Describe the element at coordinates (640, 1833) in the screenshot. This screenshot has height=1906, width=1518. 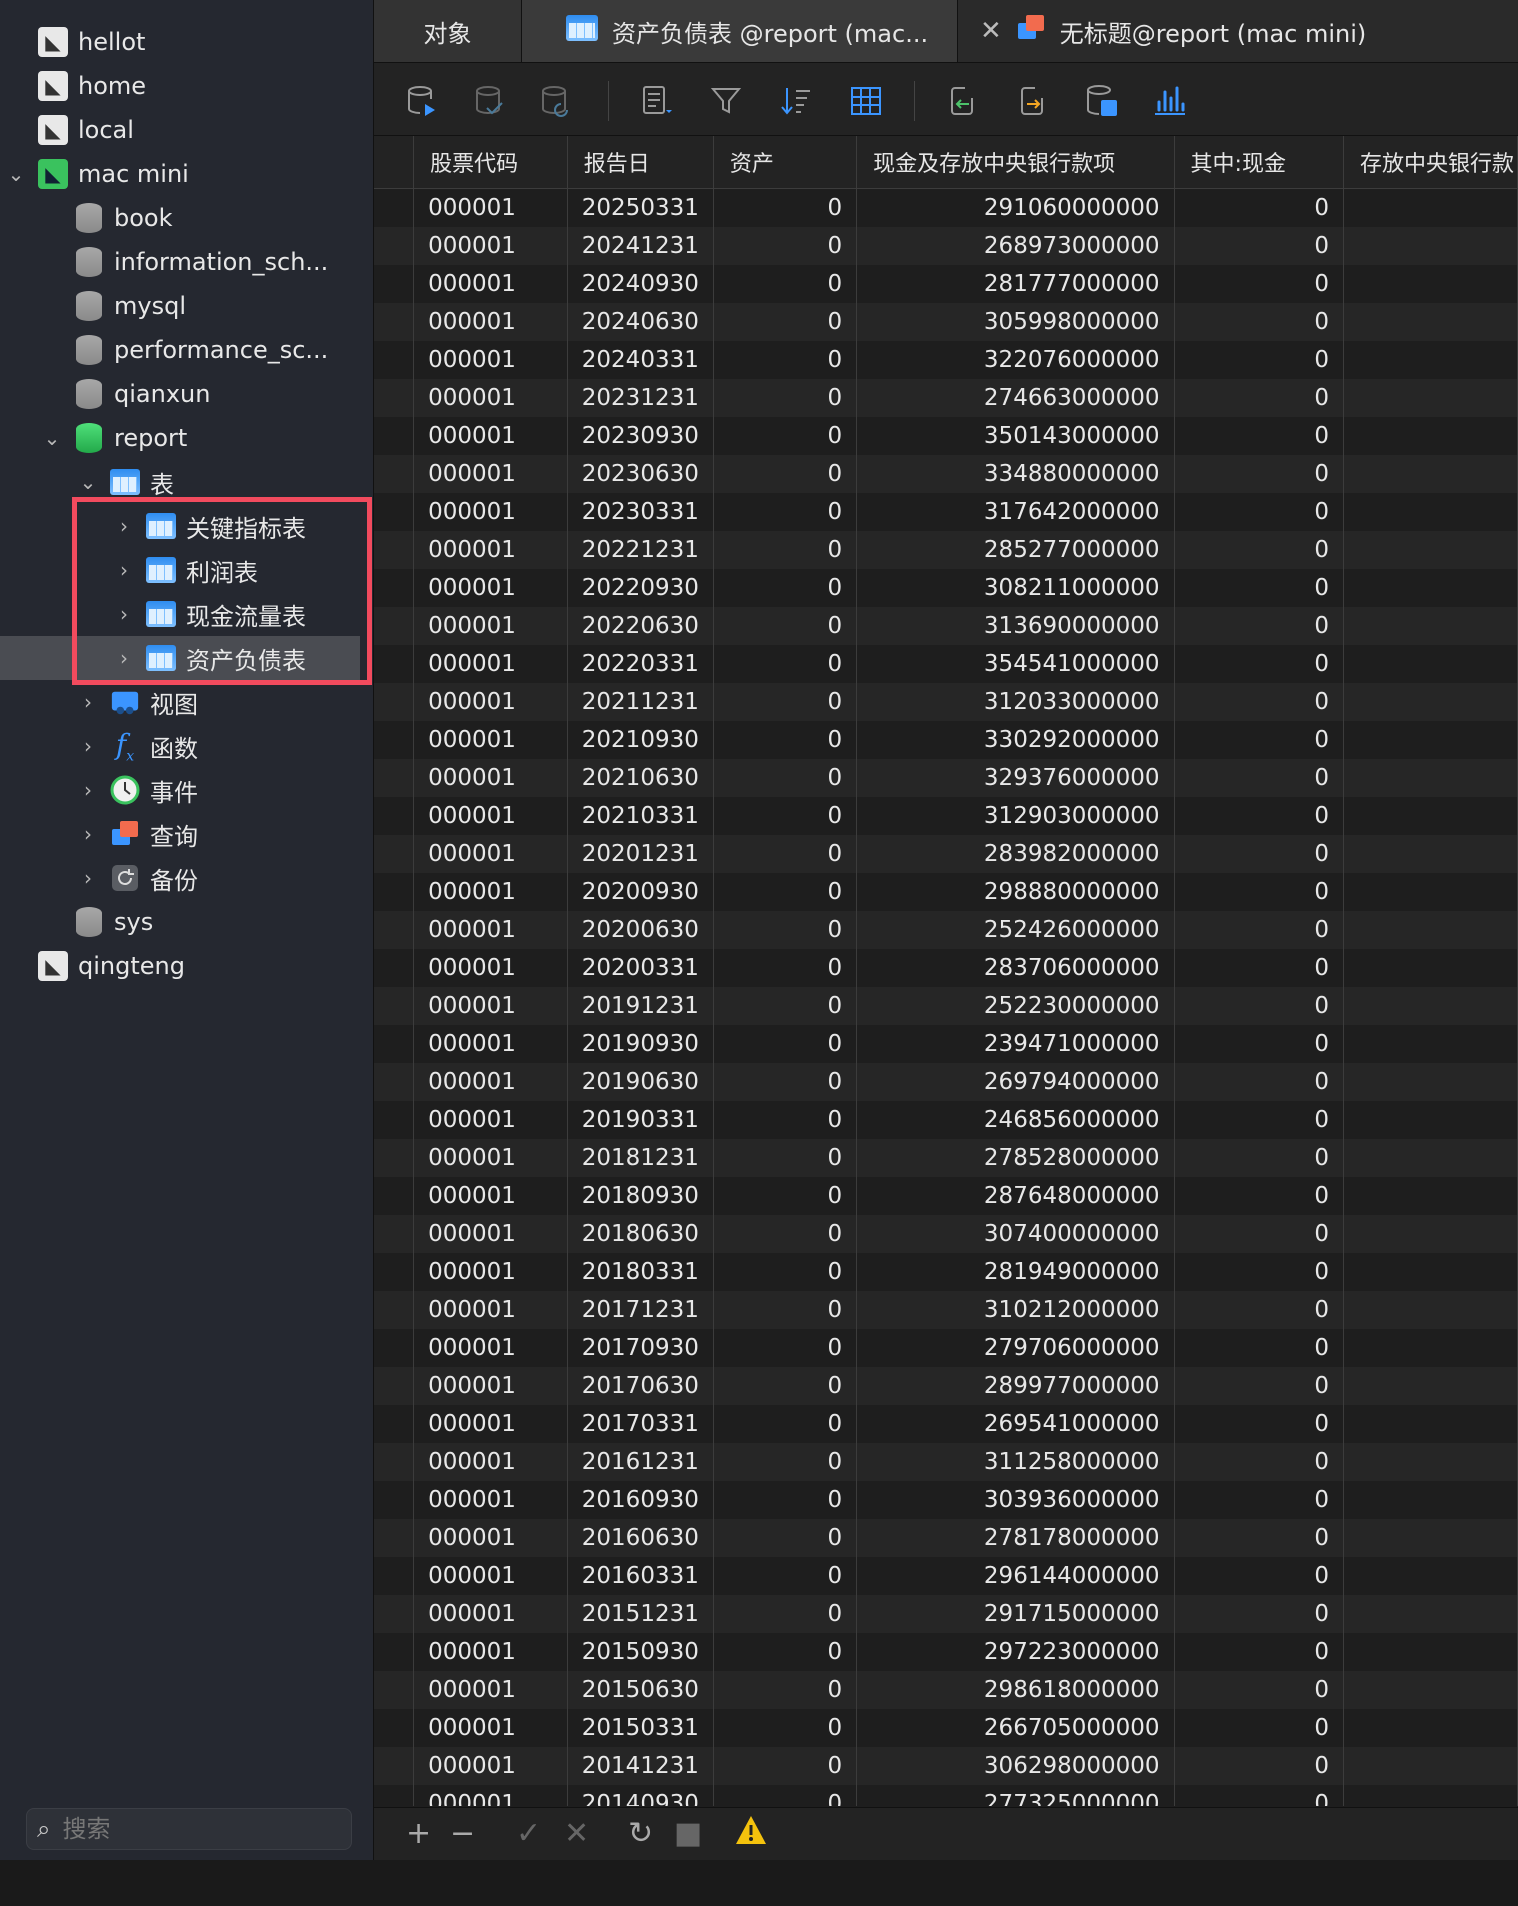
I see `refresh-icon: ↻` at that location.